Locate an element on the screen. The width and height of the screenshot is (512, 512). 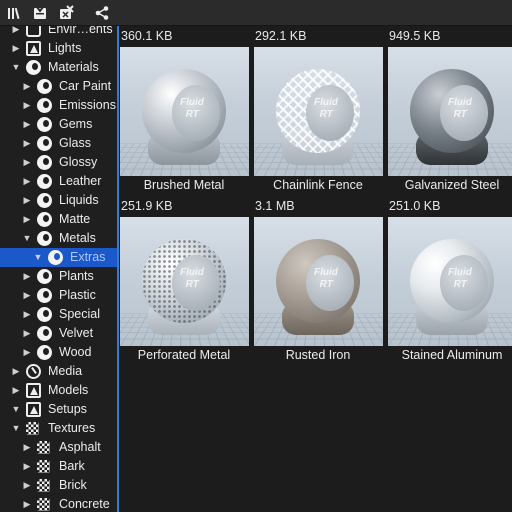
file-size: 3.1 MB is located at coordinates (275, 206).